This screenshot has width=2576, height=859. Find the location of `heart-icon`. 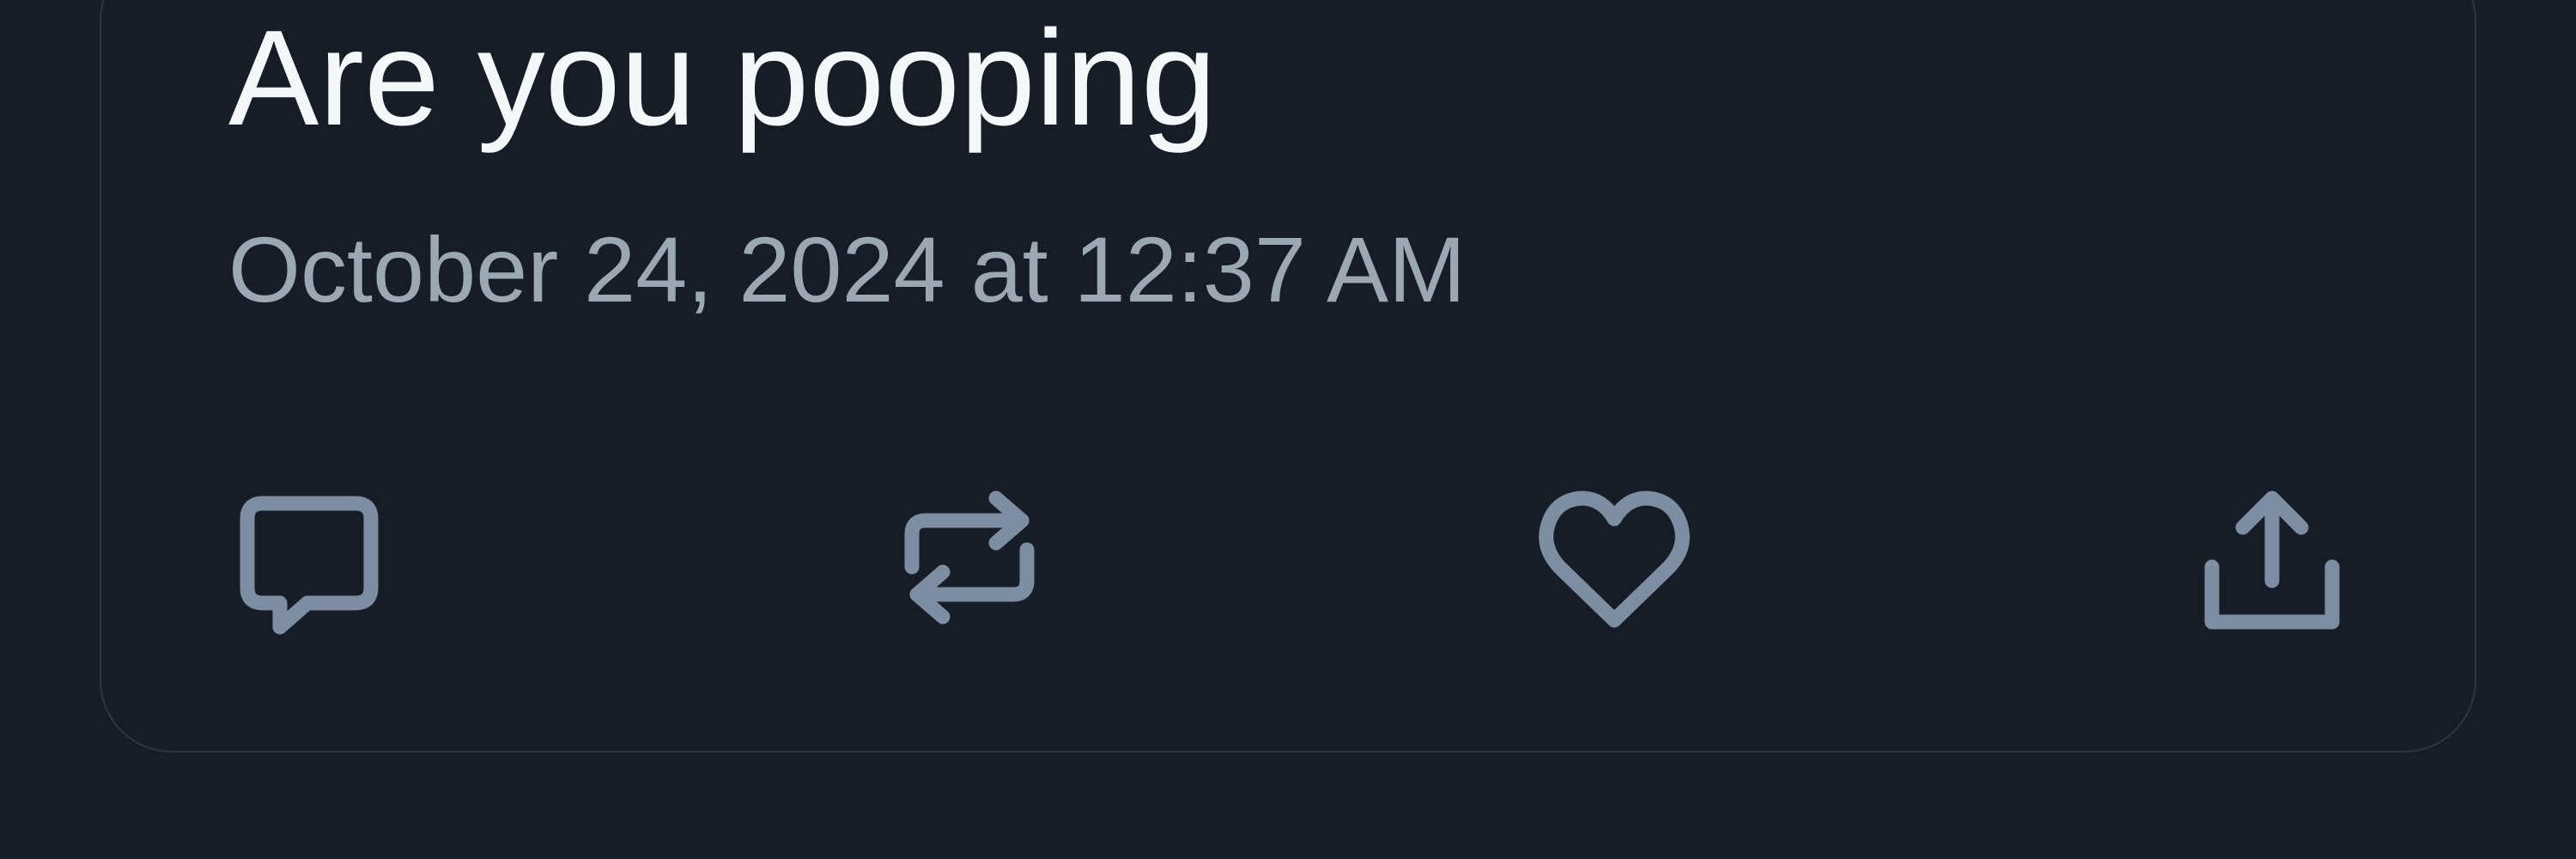

heart-icon is located at coordinates (1614, 559).